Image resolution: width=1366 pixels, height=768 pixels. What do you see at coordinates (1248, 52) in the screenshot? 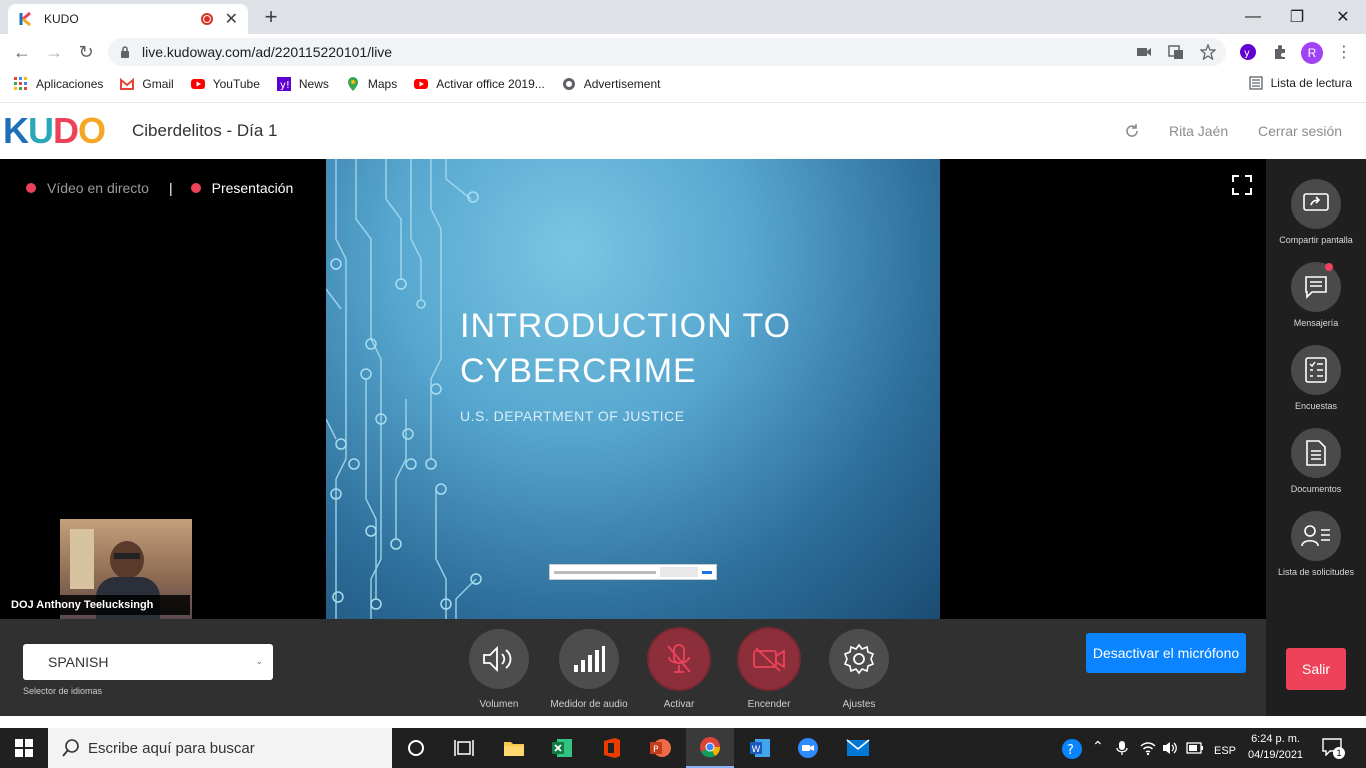
I see `yahoo-extension-icon: y` at bounding box center [1248, 52].